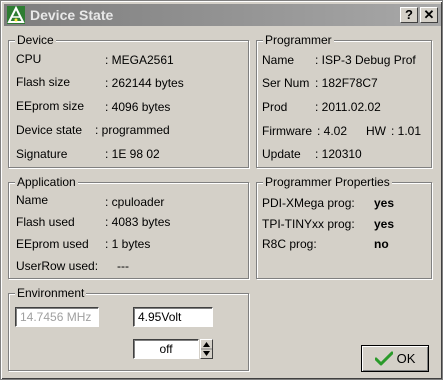  I want to click on pdi-xmega-value: yes, so click(384, 203).